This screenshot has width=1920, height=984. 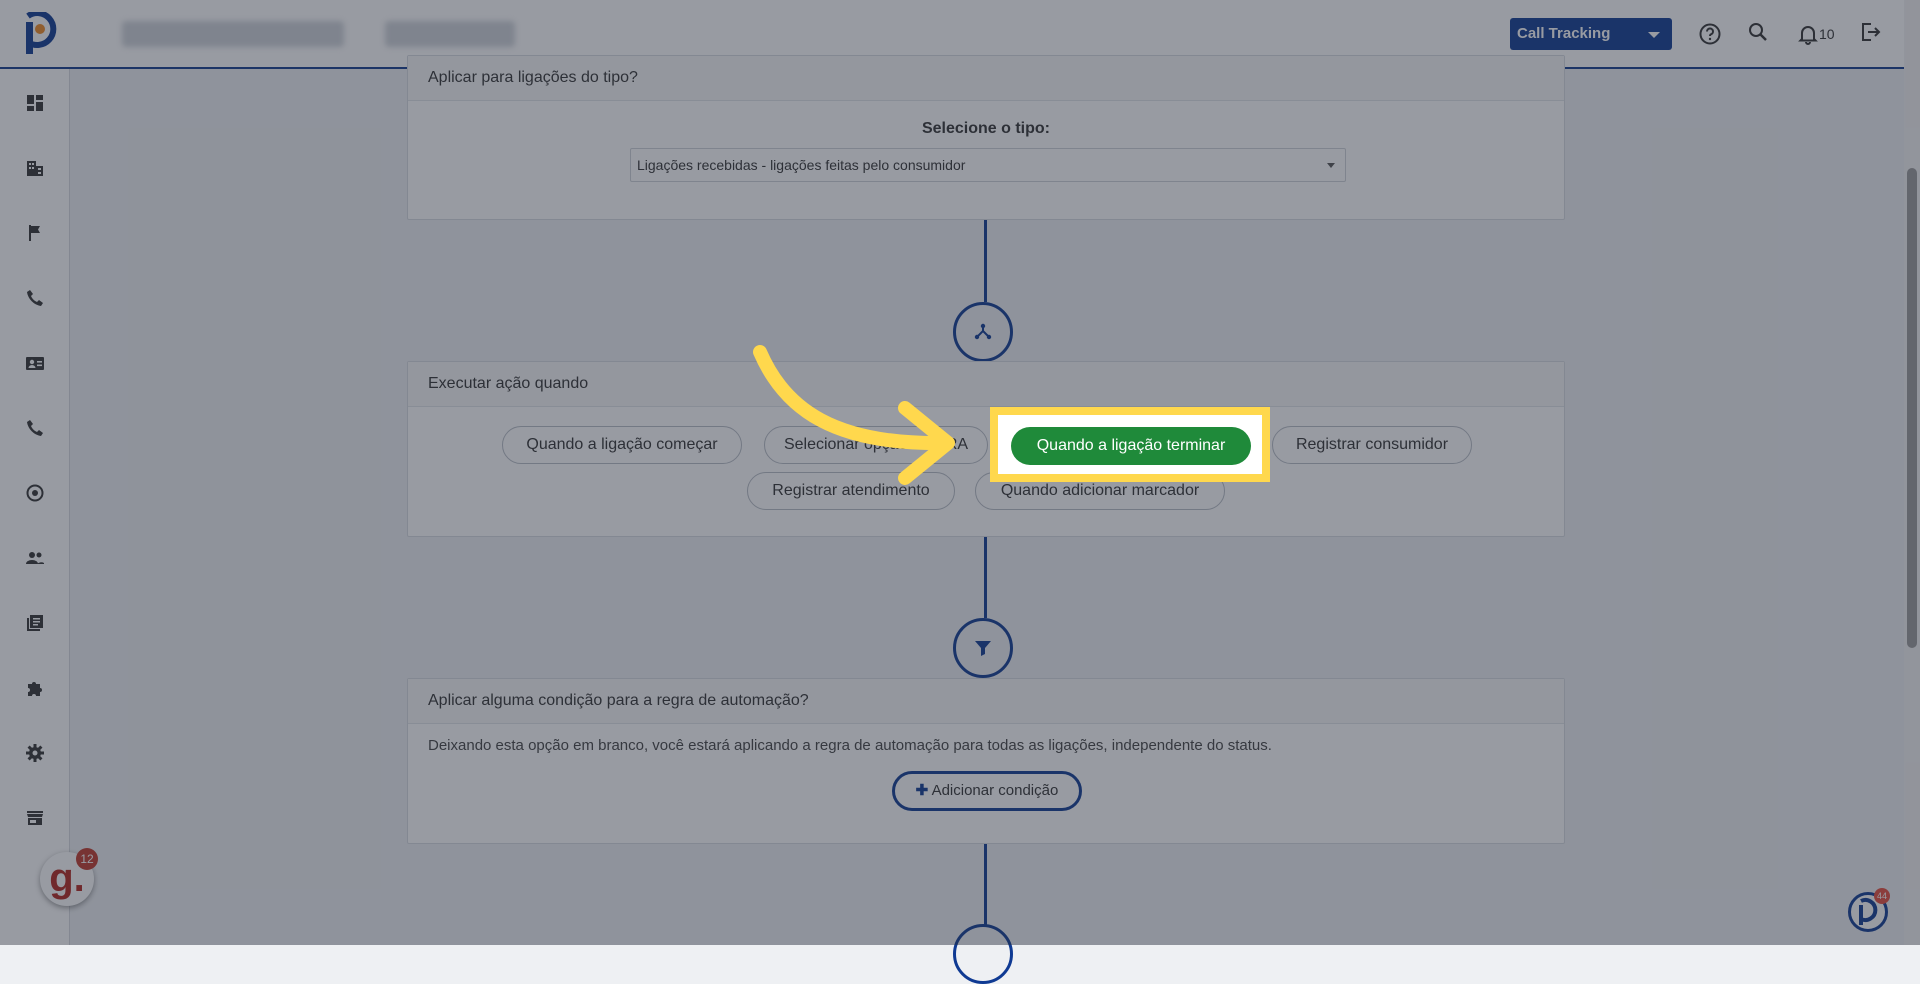 What do you see at coordinates (854, 415) in the screenshot?
I see `tutorial-arrow-icon` at bounding box center [854, 415].